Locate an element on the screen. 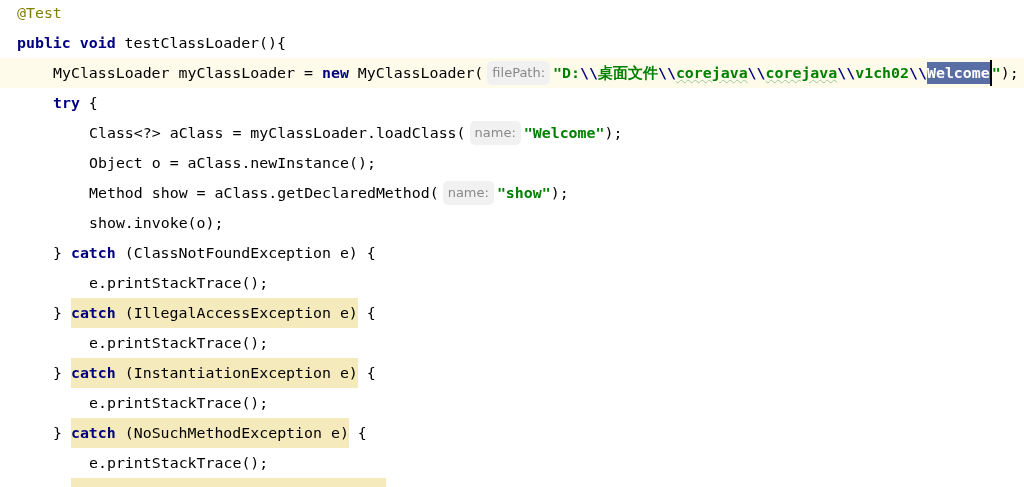 This screenshot has height=487, width=1024. inlay-hint: filePath: is located at coordinates (519, 73).